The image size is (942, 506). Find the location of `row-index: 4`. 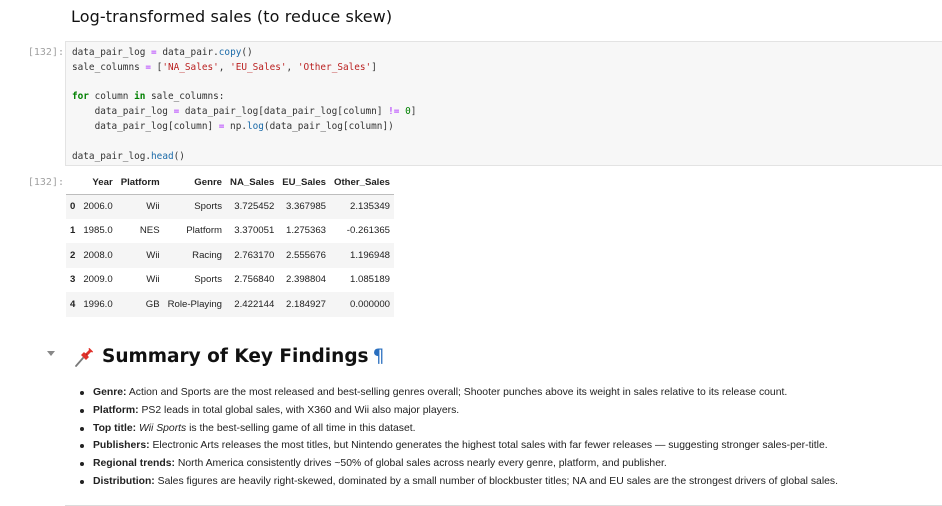

row-index: 4 is located at coordinates (73, 304).